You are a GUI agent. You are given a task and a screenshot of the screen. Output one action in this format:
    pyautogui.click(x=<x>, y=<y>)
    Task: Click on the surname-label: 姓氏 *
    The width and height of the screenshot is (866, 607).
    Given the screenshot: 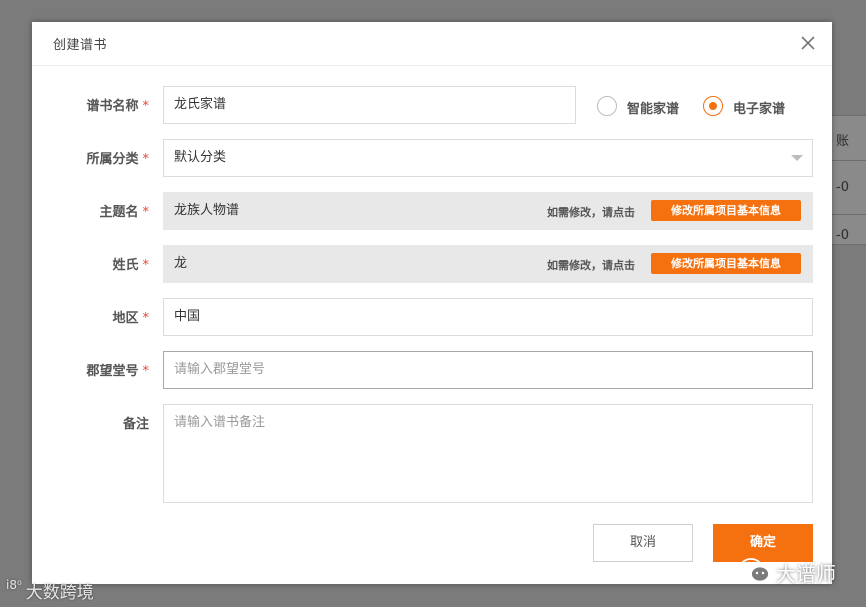 What is the action you would take?
    pyautogui.click(x=130, y=265)
    